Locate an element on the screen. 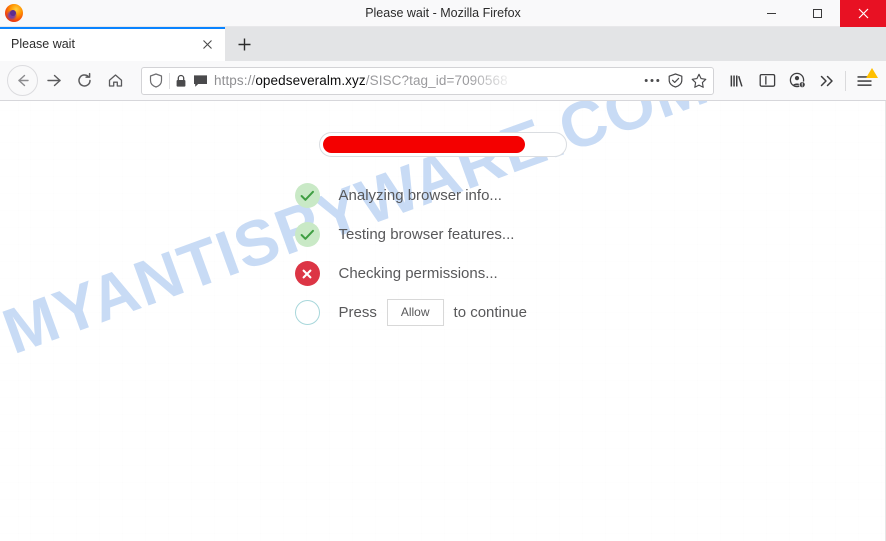 This screenshot has width=886, height=541. site-permissions-speech-bubble-icon is located at coordinates (200, 81).